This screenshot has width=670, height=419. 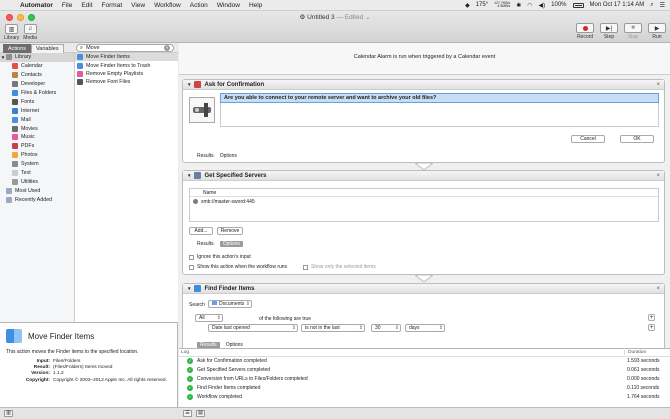 I want to click on network-speed: 127.7KB/s 4.5MB/s, so click(x=502, y=5).